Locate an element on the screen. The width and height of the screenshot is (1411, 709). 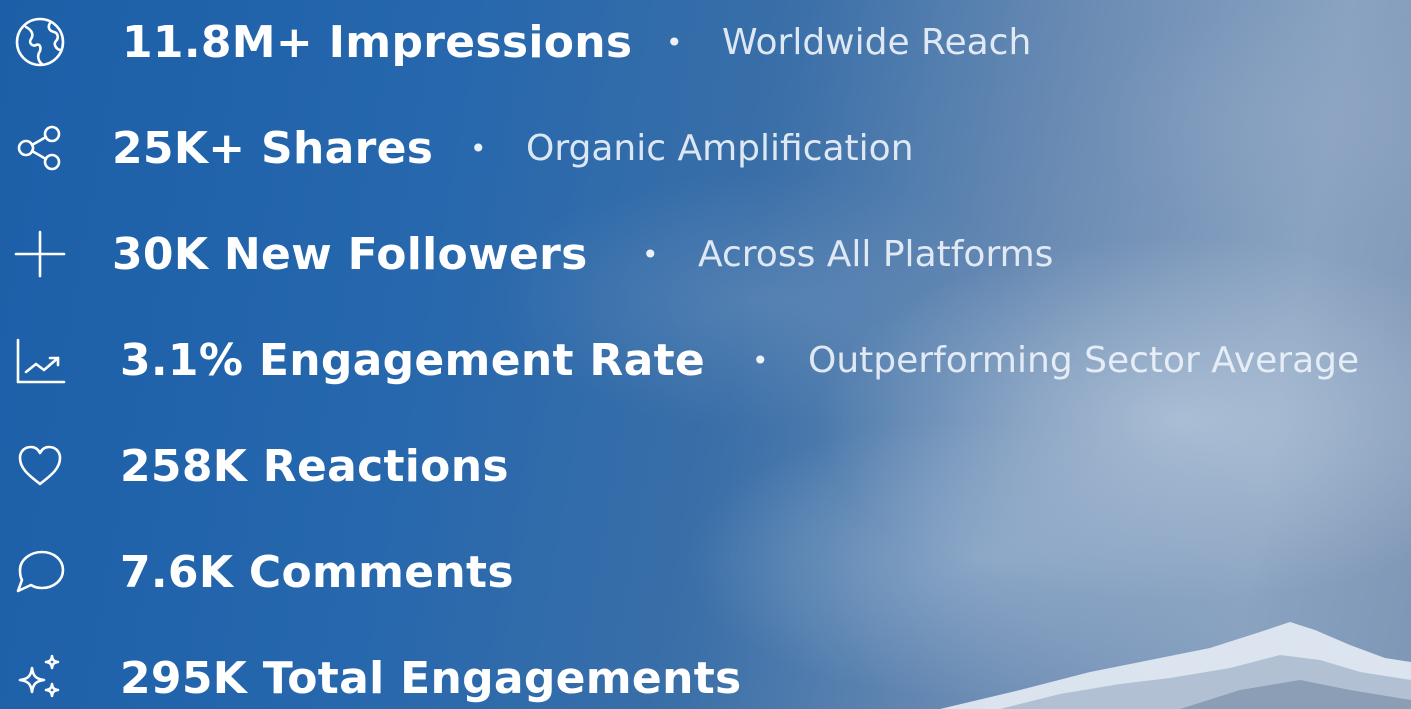
shares-description: Organic Amplification is located at coordinates (720, 148).